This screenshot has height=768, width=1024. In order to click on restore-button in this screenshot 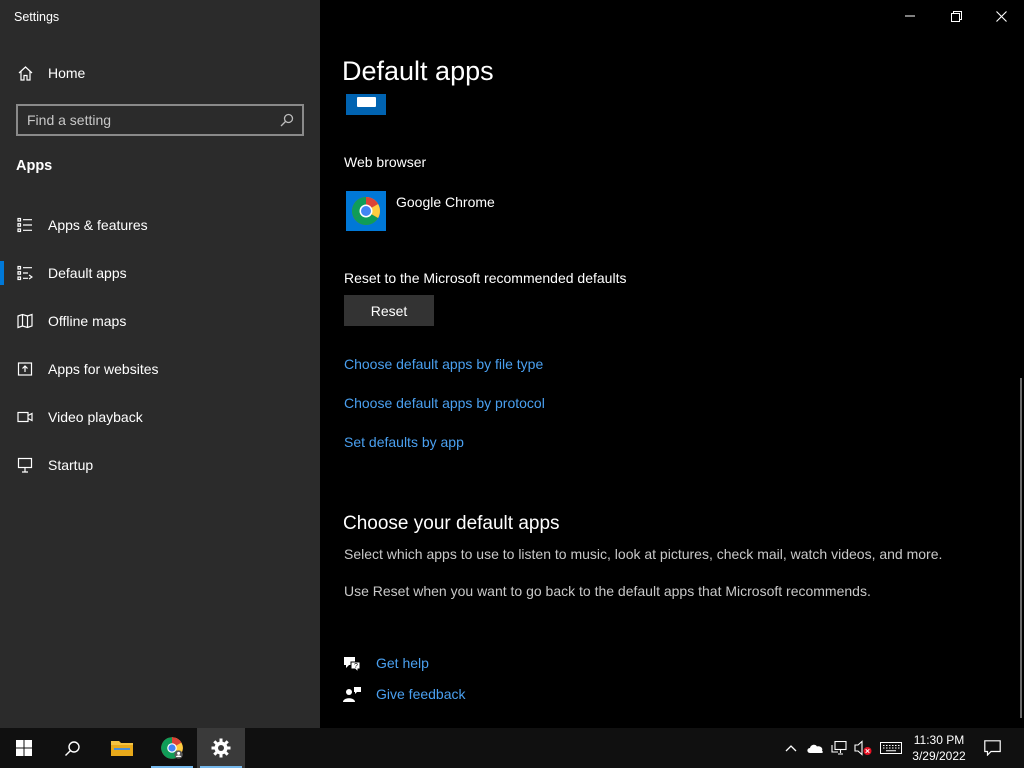, I will do `click(956, 16)`.